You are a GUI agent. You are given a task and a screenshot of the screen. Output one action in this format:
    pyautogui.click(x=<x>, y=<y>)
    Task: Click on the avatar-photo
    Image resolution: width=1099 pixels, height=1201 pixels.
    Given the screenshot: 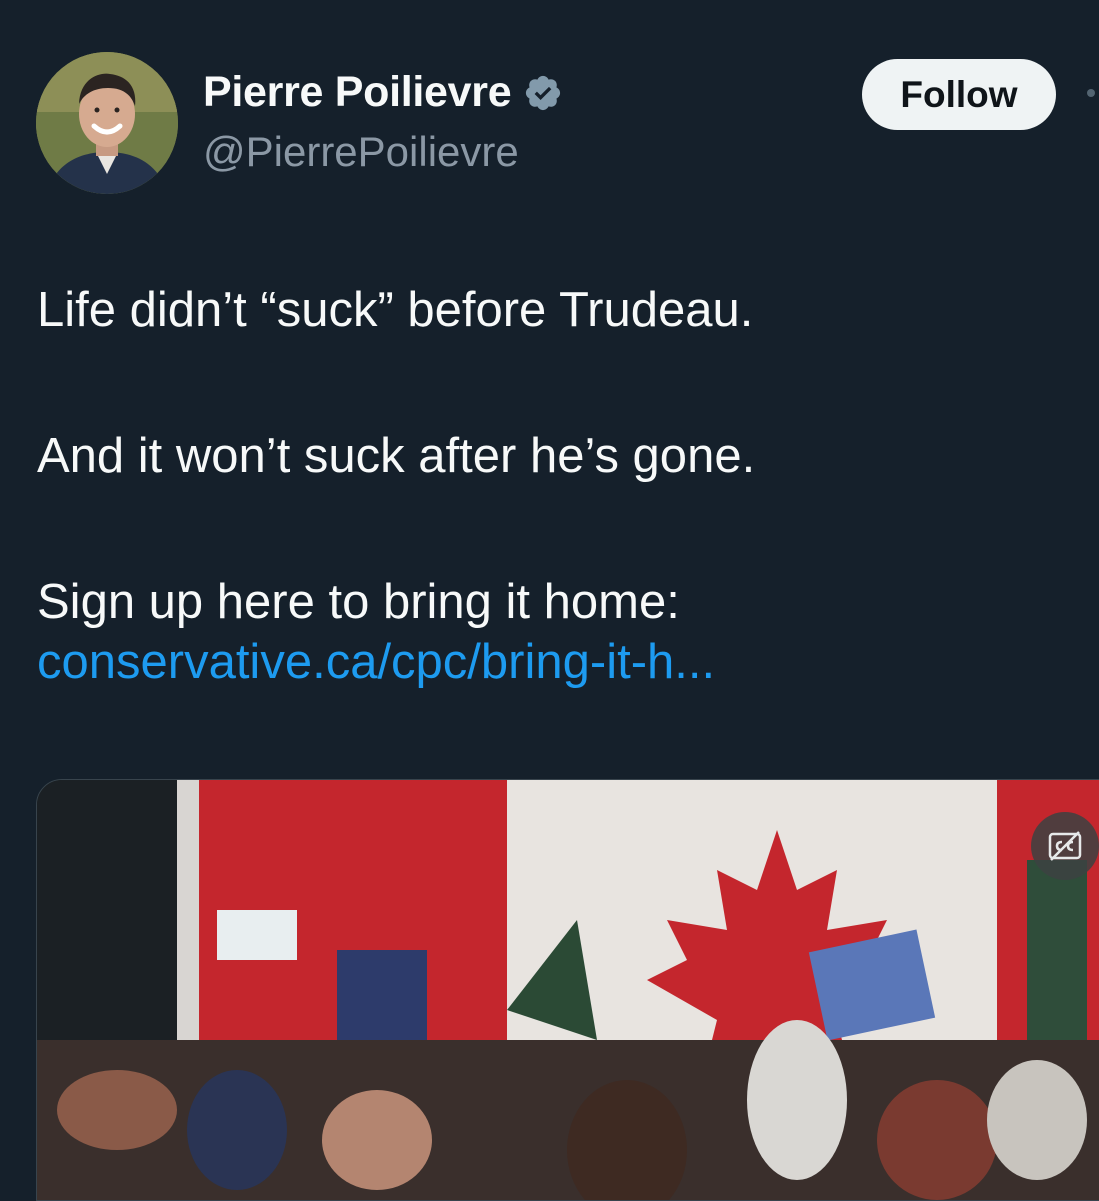 What is the action you would take?
    pyautogui.click(x=107, y=123)
    